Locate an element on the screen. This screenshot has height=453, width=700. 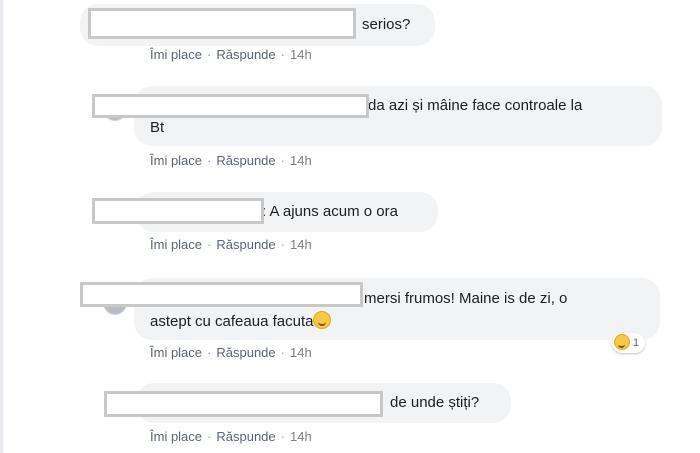
comment-text-line-2-words: astept cu cafeaua facuta is located at coordinates (232, 321).